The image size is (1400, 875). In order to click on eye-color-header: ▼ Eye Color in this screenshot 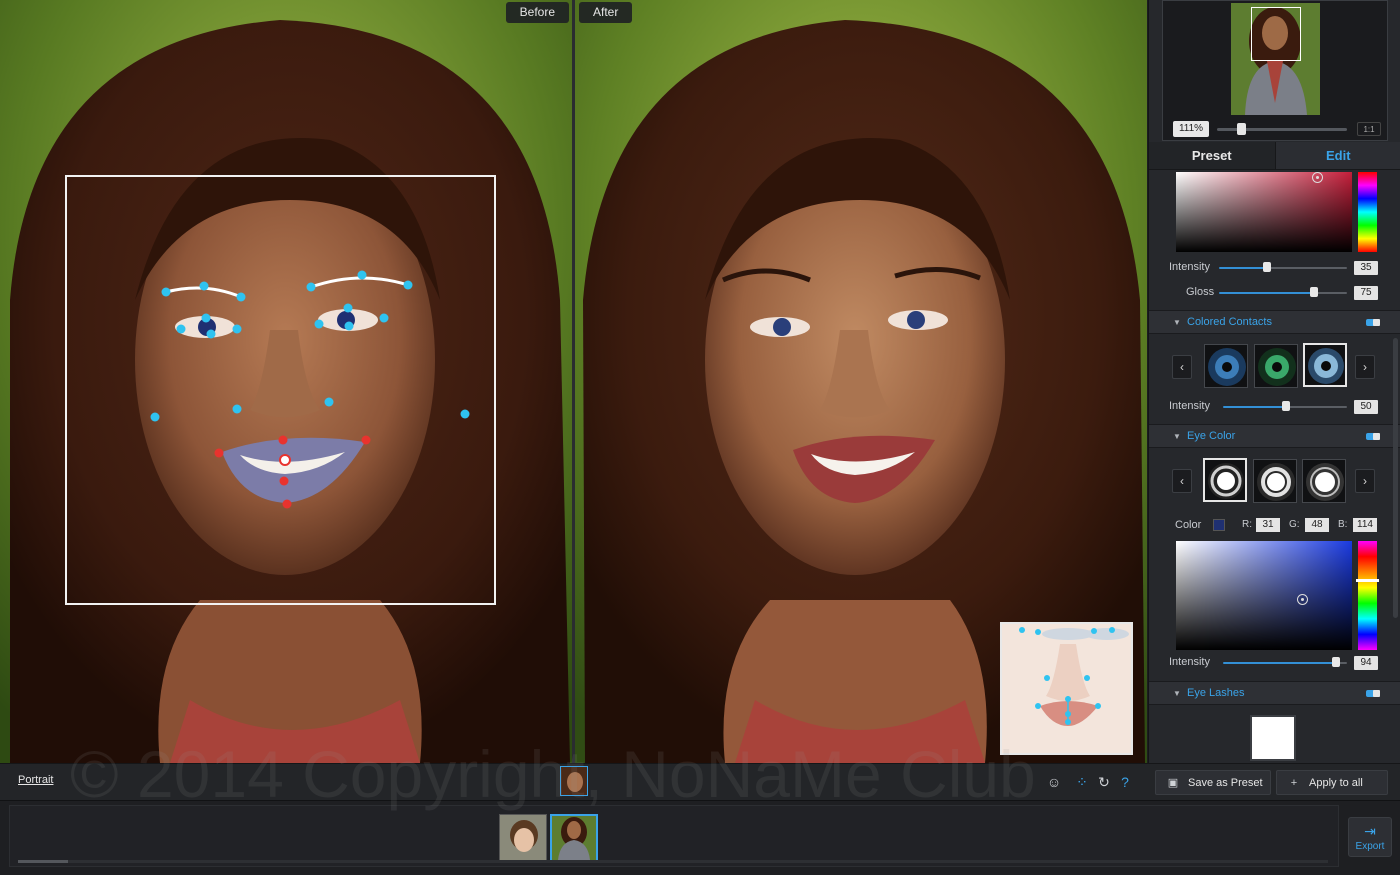, I will do `click(1274, 436)`.